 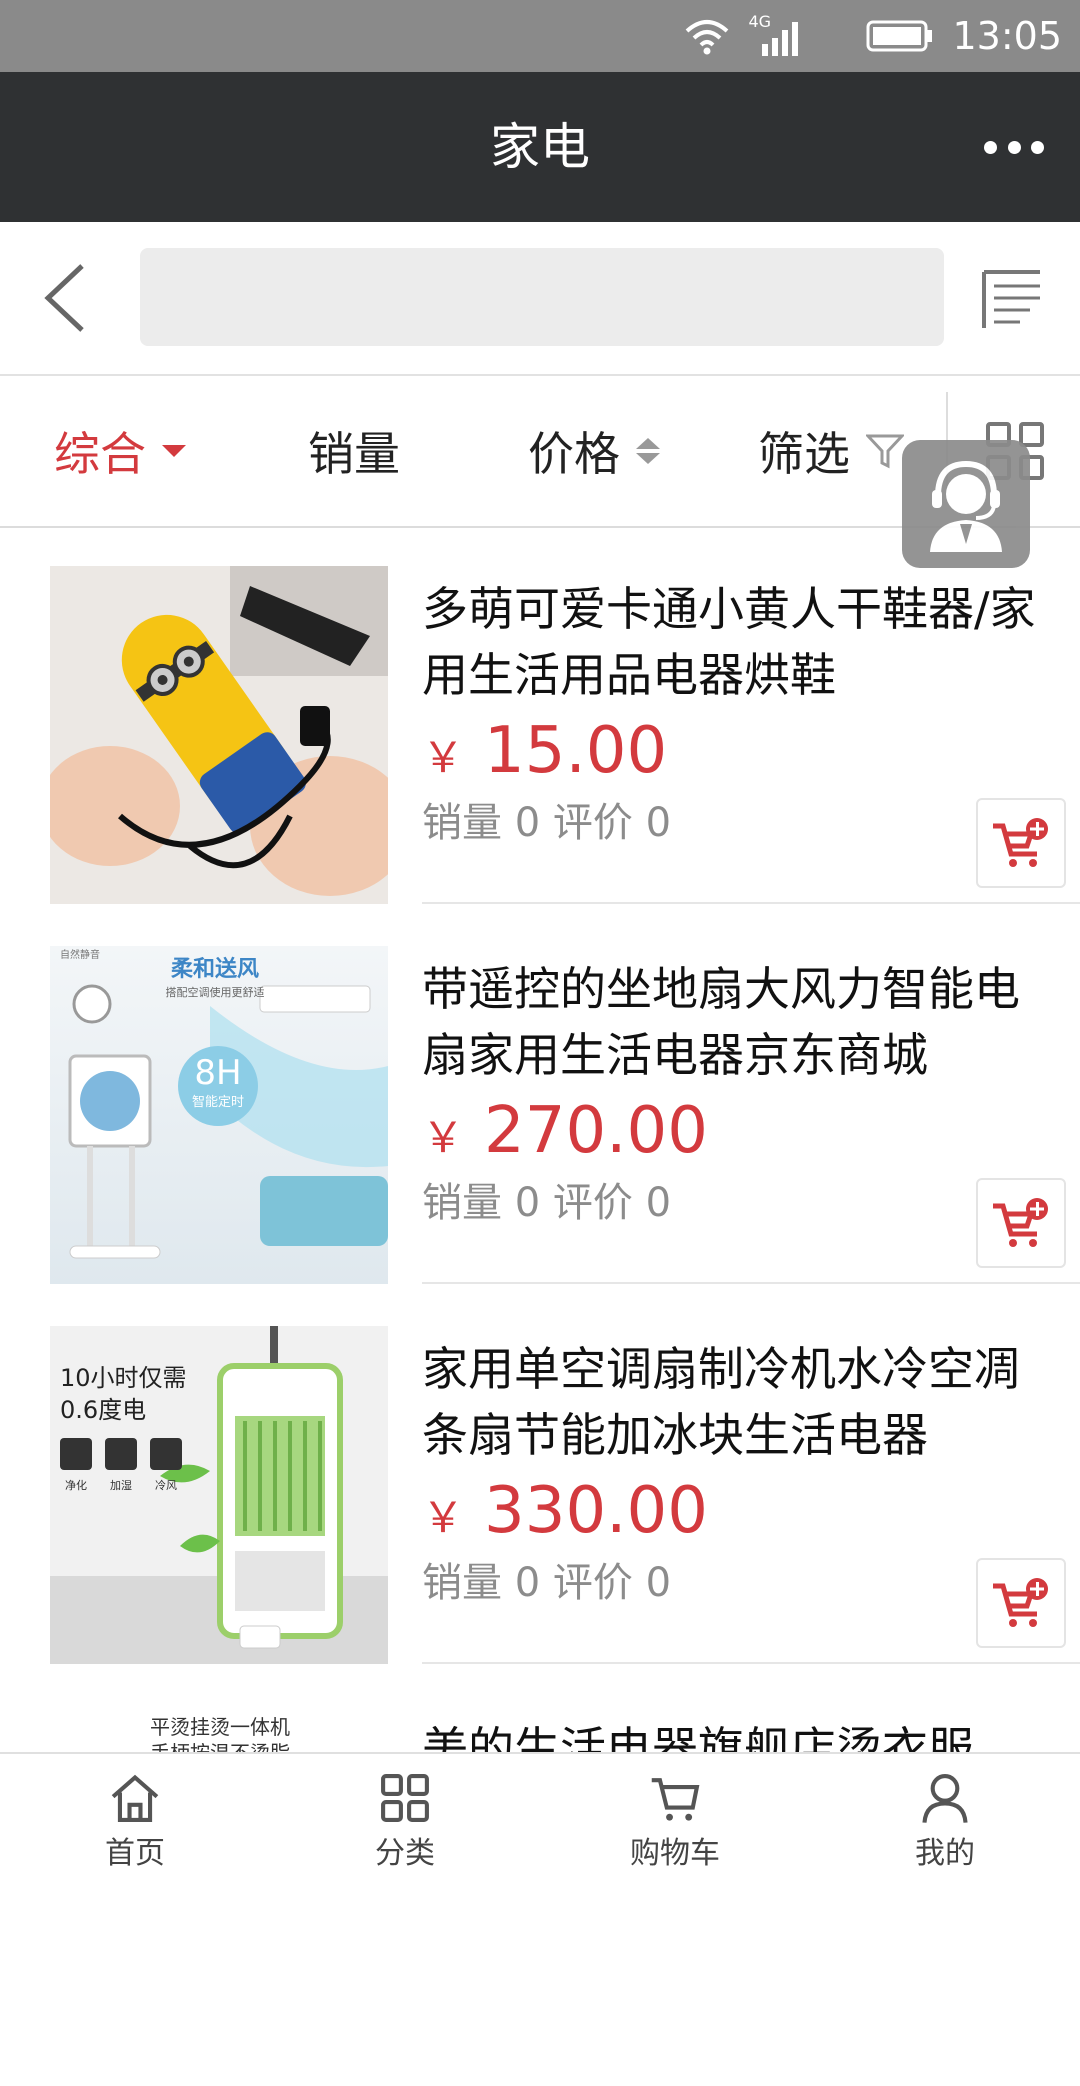 What do you see at coordinates (215, 992) in the screenshot?
I see `image-subline: 搭配空调使用更舒适` at bounding box center [215, 992].